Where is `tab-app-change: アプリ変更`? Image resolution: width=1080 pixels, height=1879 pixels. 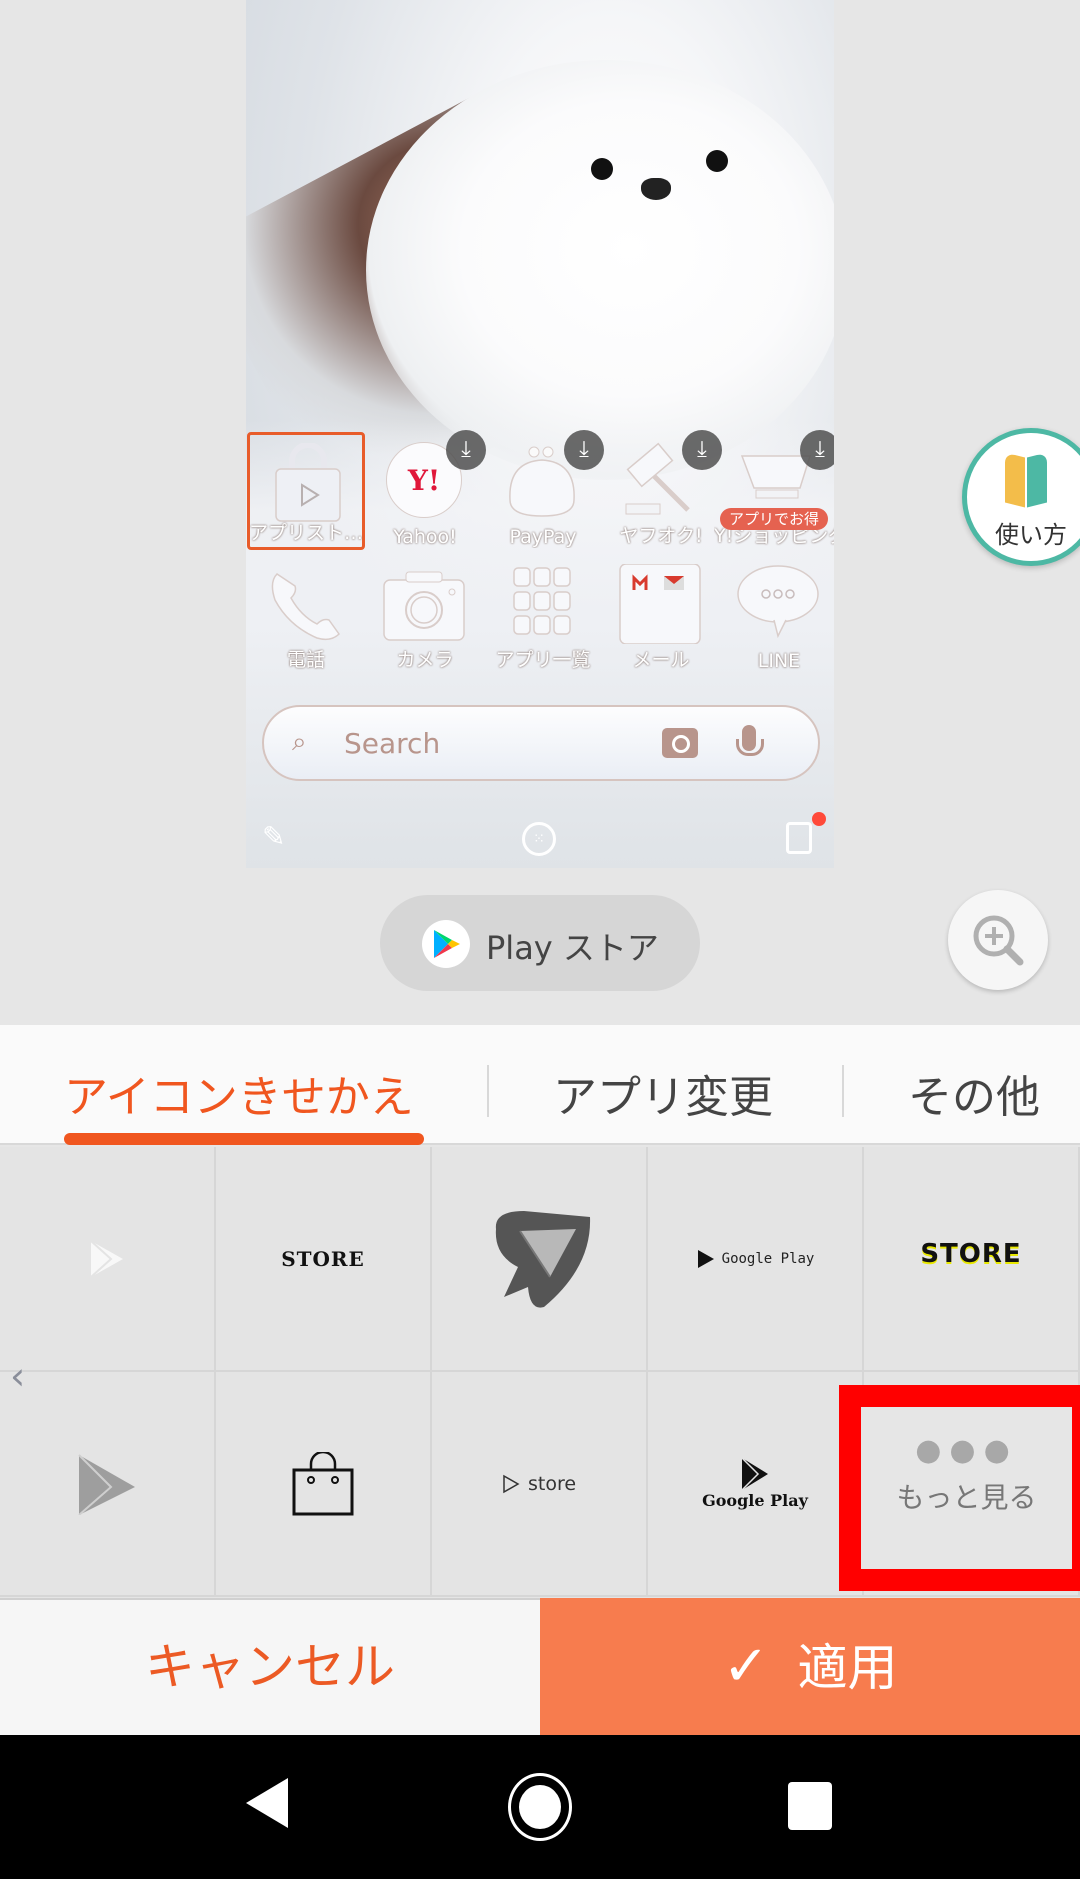
tab-app-change: アプリ変更 is located at coordinates (663, 1093).